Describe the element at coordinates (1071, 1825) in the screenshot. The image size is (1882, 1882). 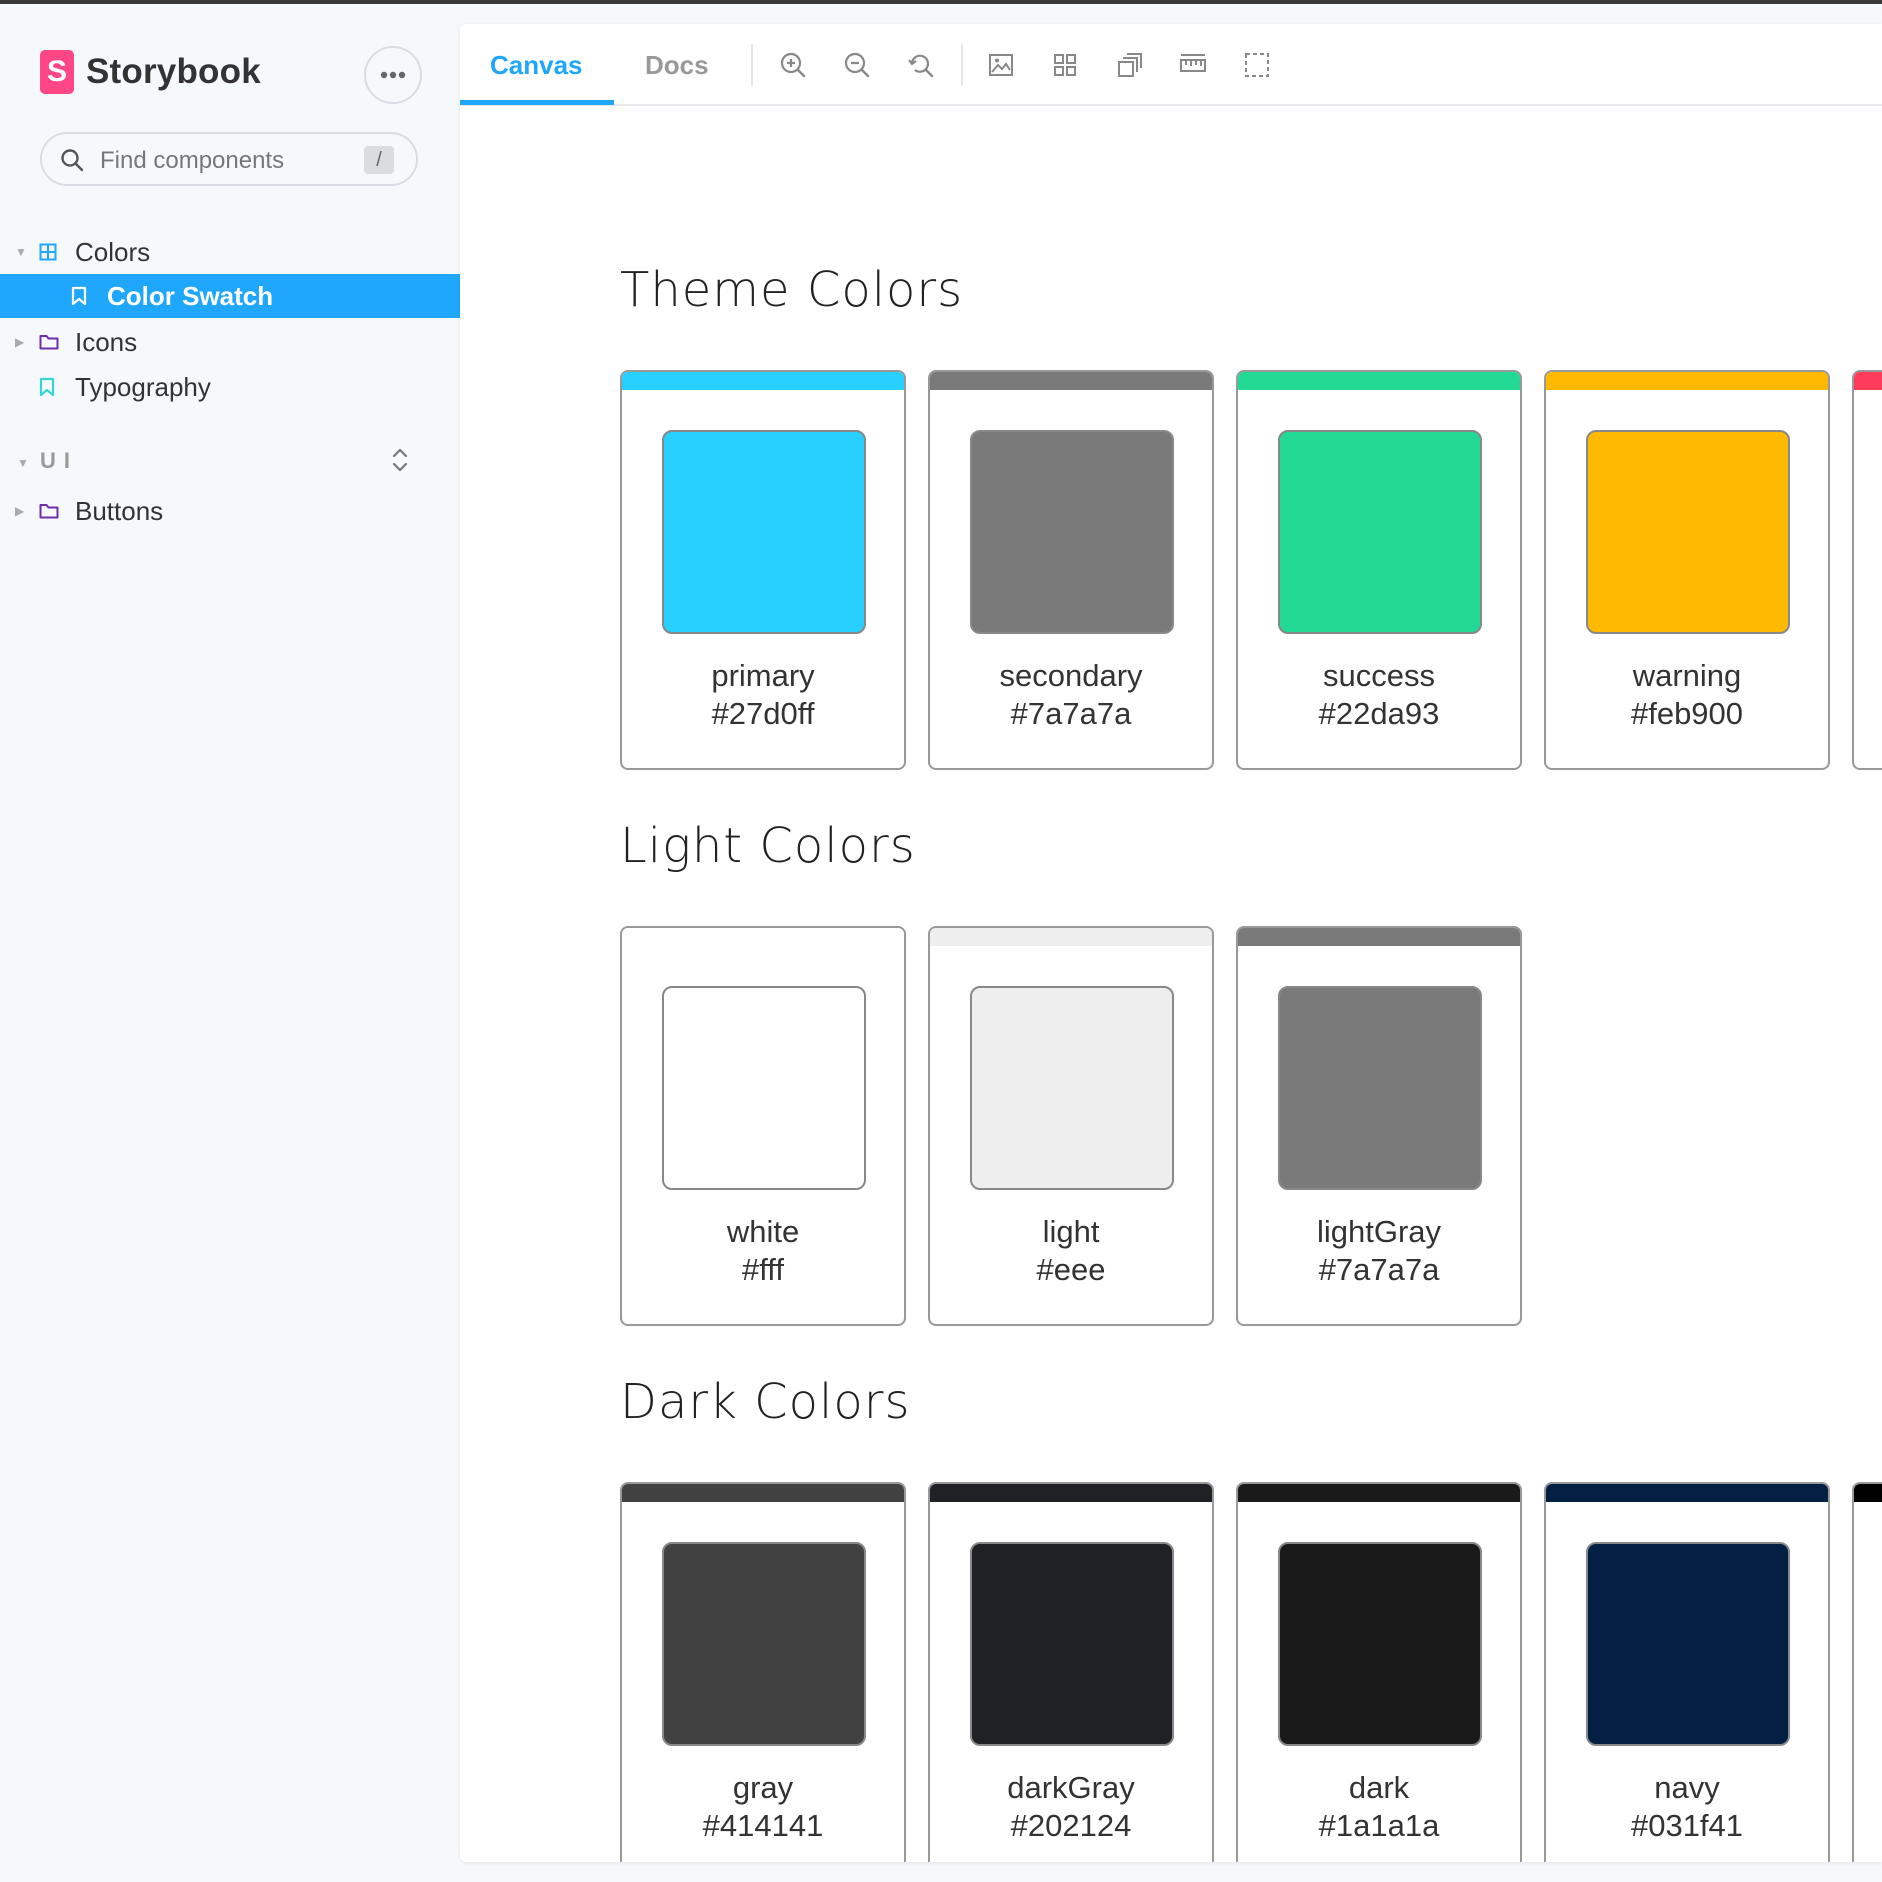
I see `swatch-hex: #202124` at that location.